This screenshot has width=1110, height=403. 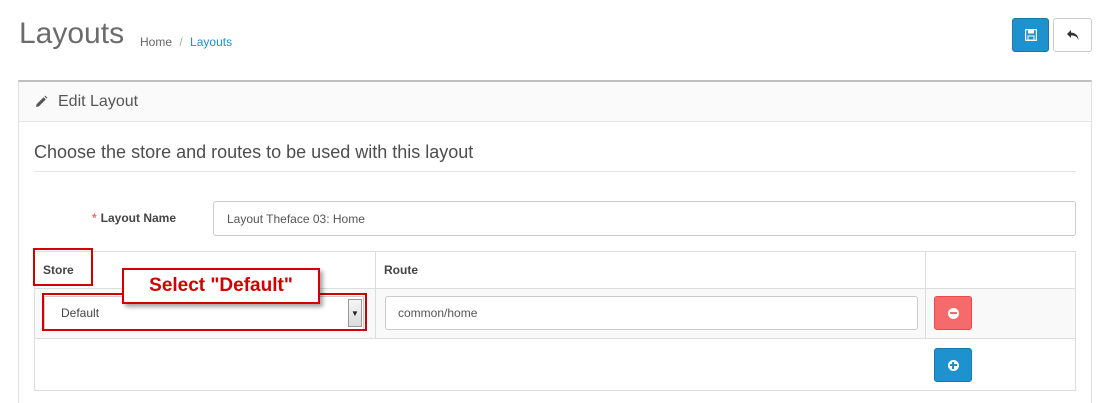 I want to click on plus-circle-icon, so click(x=953, y=365).